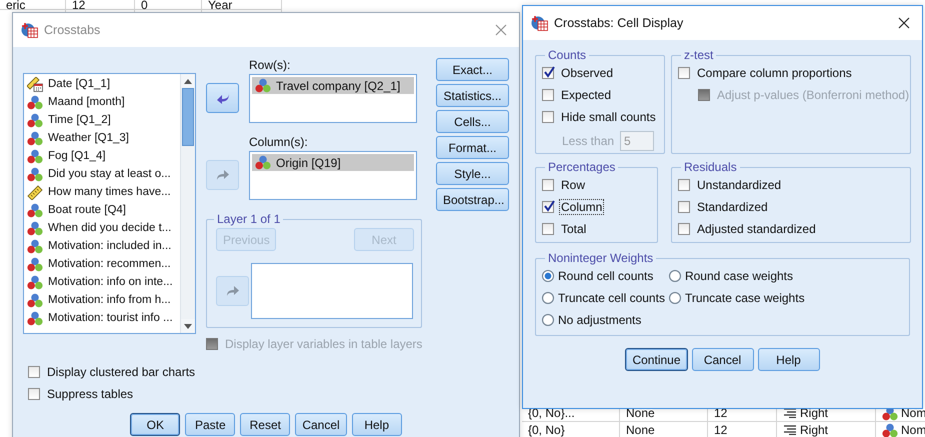 This screenshot has width=925, height=437. What do you see at coordinates (710, 167) in the screenshot?
I see `group-title: Residuals` at bounding box center [710, 167].